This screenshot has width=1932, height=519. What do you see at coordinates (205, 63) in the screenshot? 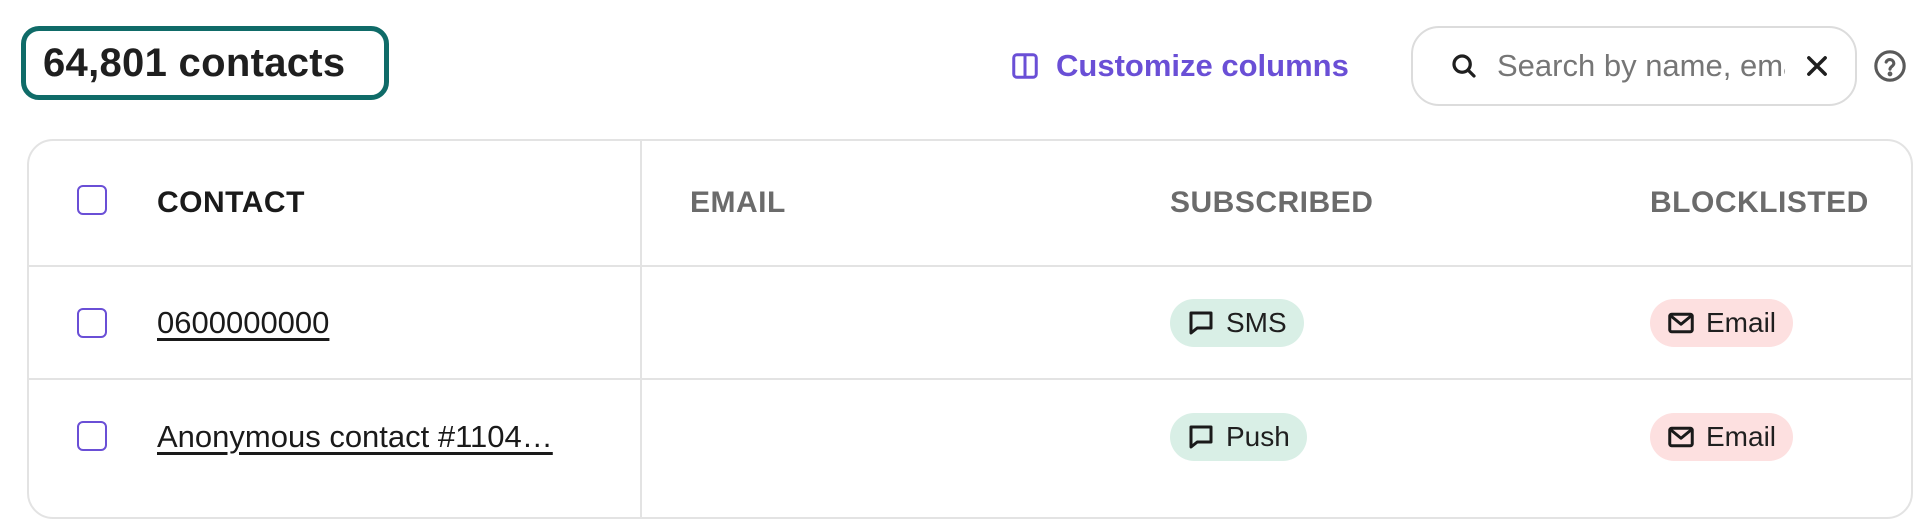
I see `contact-count: 64,801 contacts` at bounding box center [205, 63].